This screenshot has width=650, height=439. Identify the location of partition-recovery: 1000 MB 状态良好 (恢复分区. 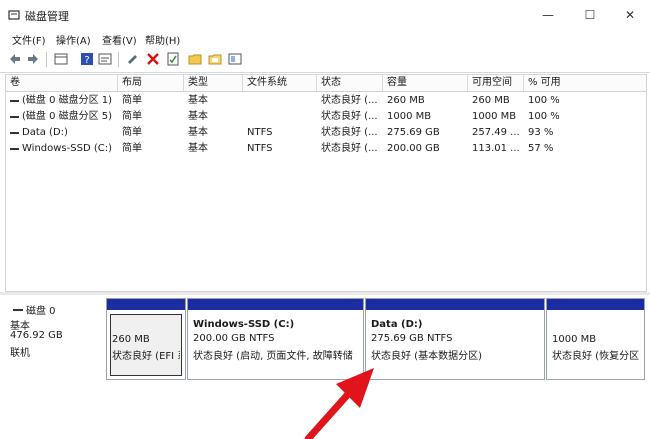
(595, 339).